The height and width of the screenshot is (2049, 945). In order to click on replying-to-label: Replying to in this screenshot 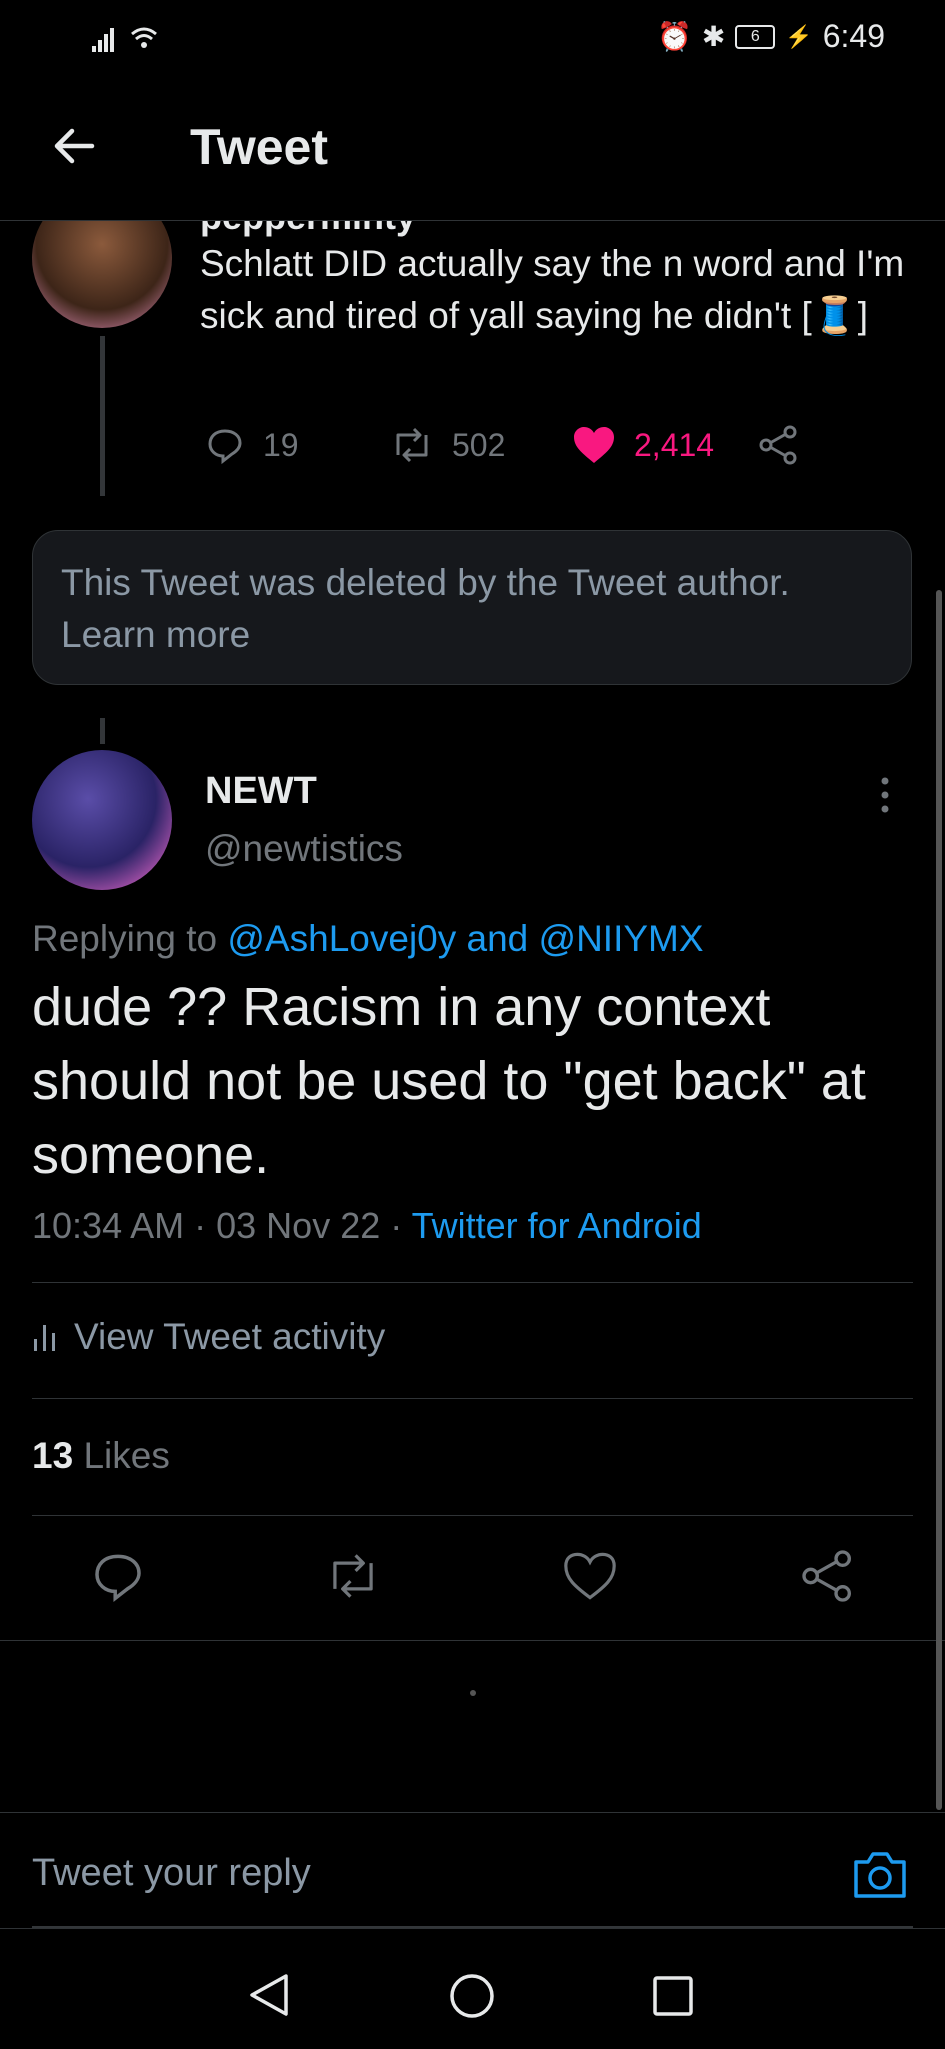, I will do `click(125, 938)`.